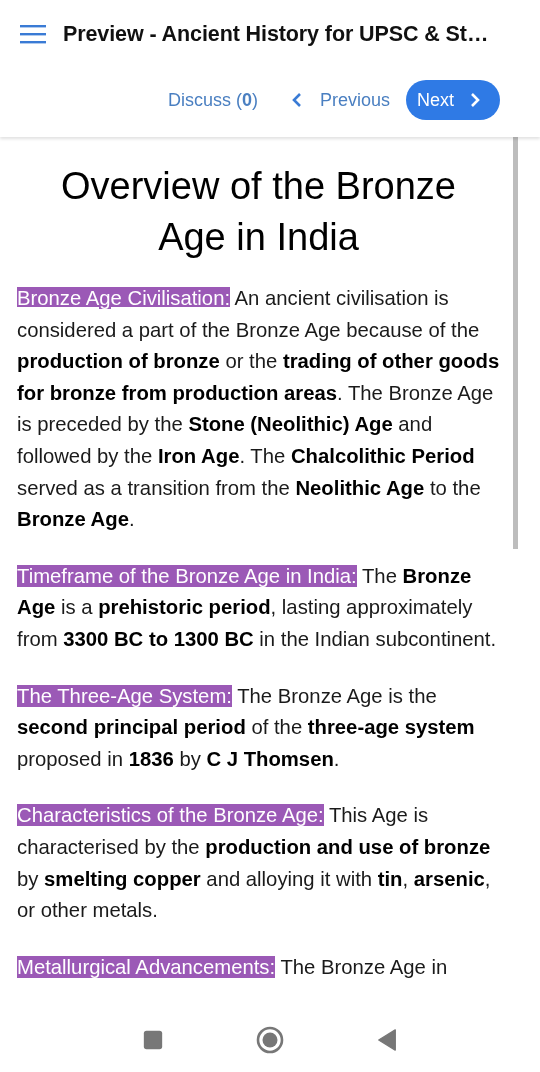 This screenshot has height=1072, width=540. What do you see at coordinates (270, 1040) in the screenshot?
I see `home-icon` at bounding box center [270, 1040].